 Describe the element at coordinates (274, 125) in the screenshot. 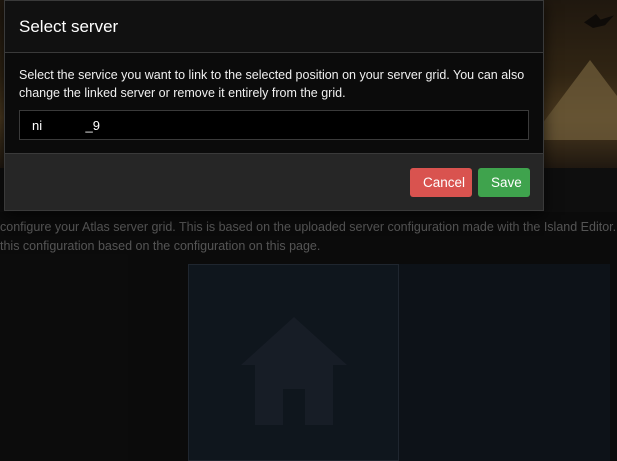

I see `server-select-input` at that location.